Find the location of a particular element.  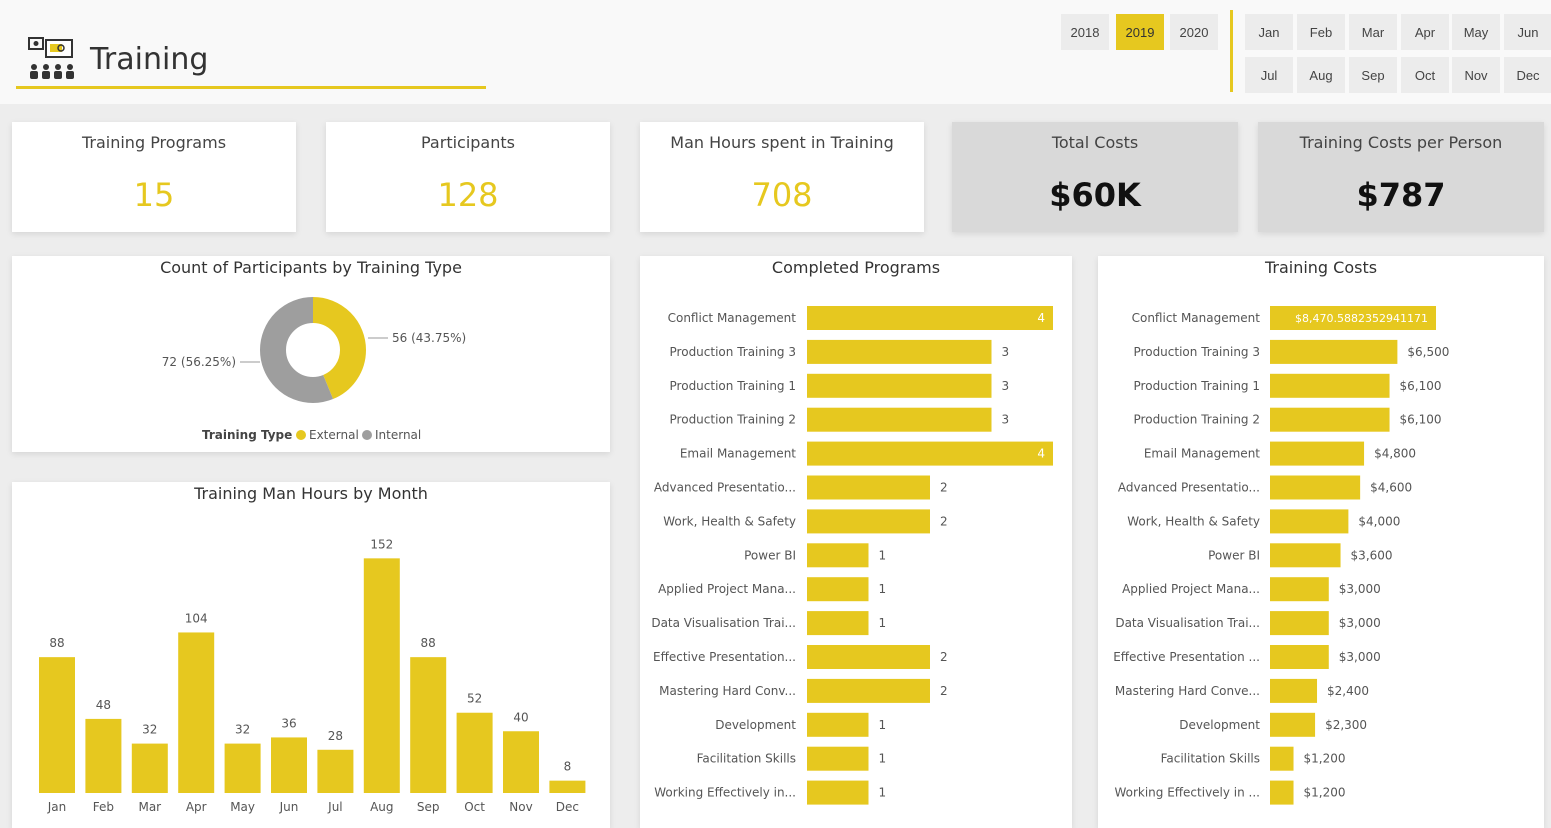

x-tick-label: Feb is located at coordinates (103, 807).